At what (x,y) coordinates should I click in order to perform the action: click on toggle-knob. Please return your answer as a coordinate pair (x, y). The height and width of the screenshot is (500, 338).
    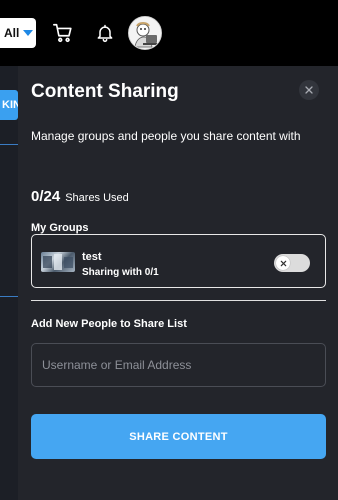
    Looking at the image, I should click on (283, 263).